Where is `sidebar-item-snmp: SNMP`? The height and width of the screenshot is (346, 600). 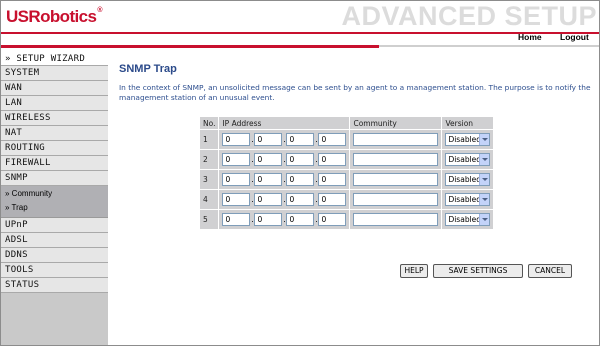 sidebar-item-snmp: SNMP is located at coordinates (54, 178).